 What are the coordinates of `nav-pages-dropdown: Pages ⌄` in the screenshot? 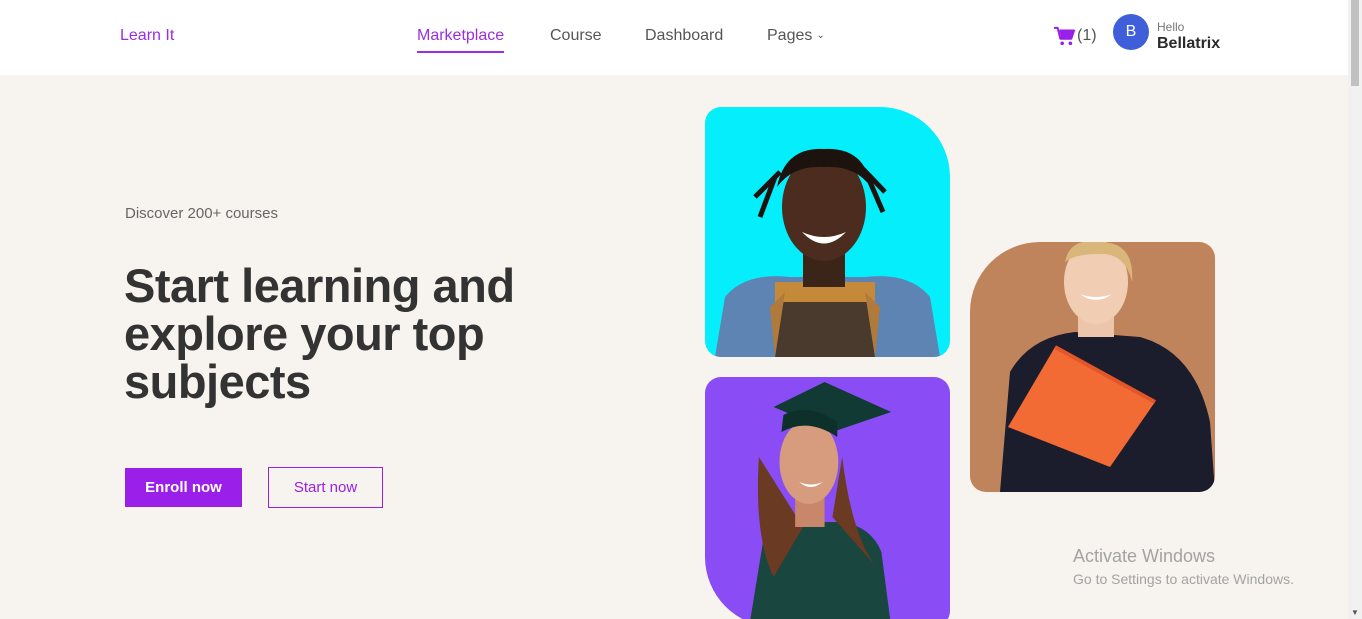 It's located at (796, 36).